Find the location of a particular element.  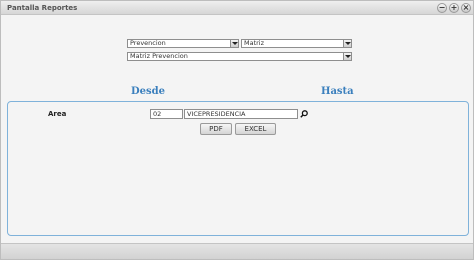

area-name-field: VICEPRESIDENCIA is located at coordinates (241, 114).